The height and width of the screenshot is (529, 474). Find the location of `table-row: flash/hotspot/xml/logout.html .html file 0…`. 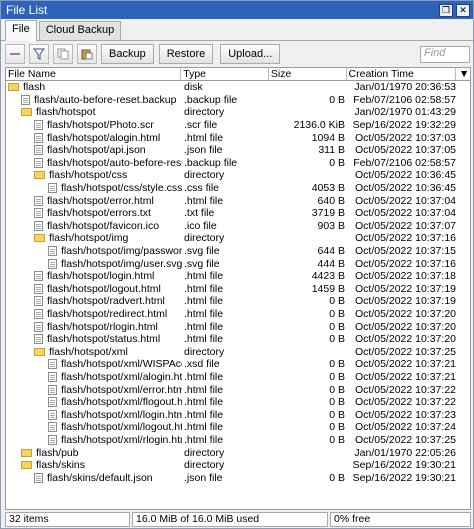

table-row: flash/hotspot/xml/logout.html .html file 0… is located at coordinates (238, 427).